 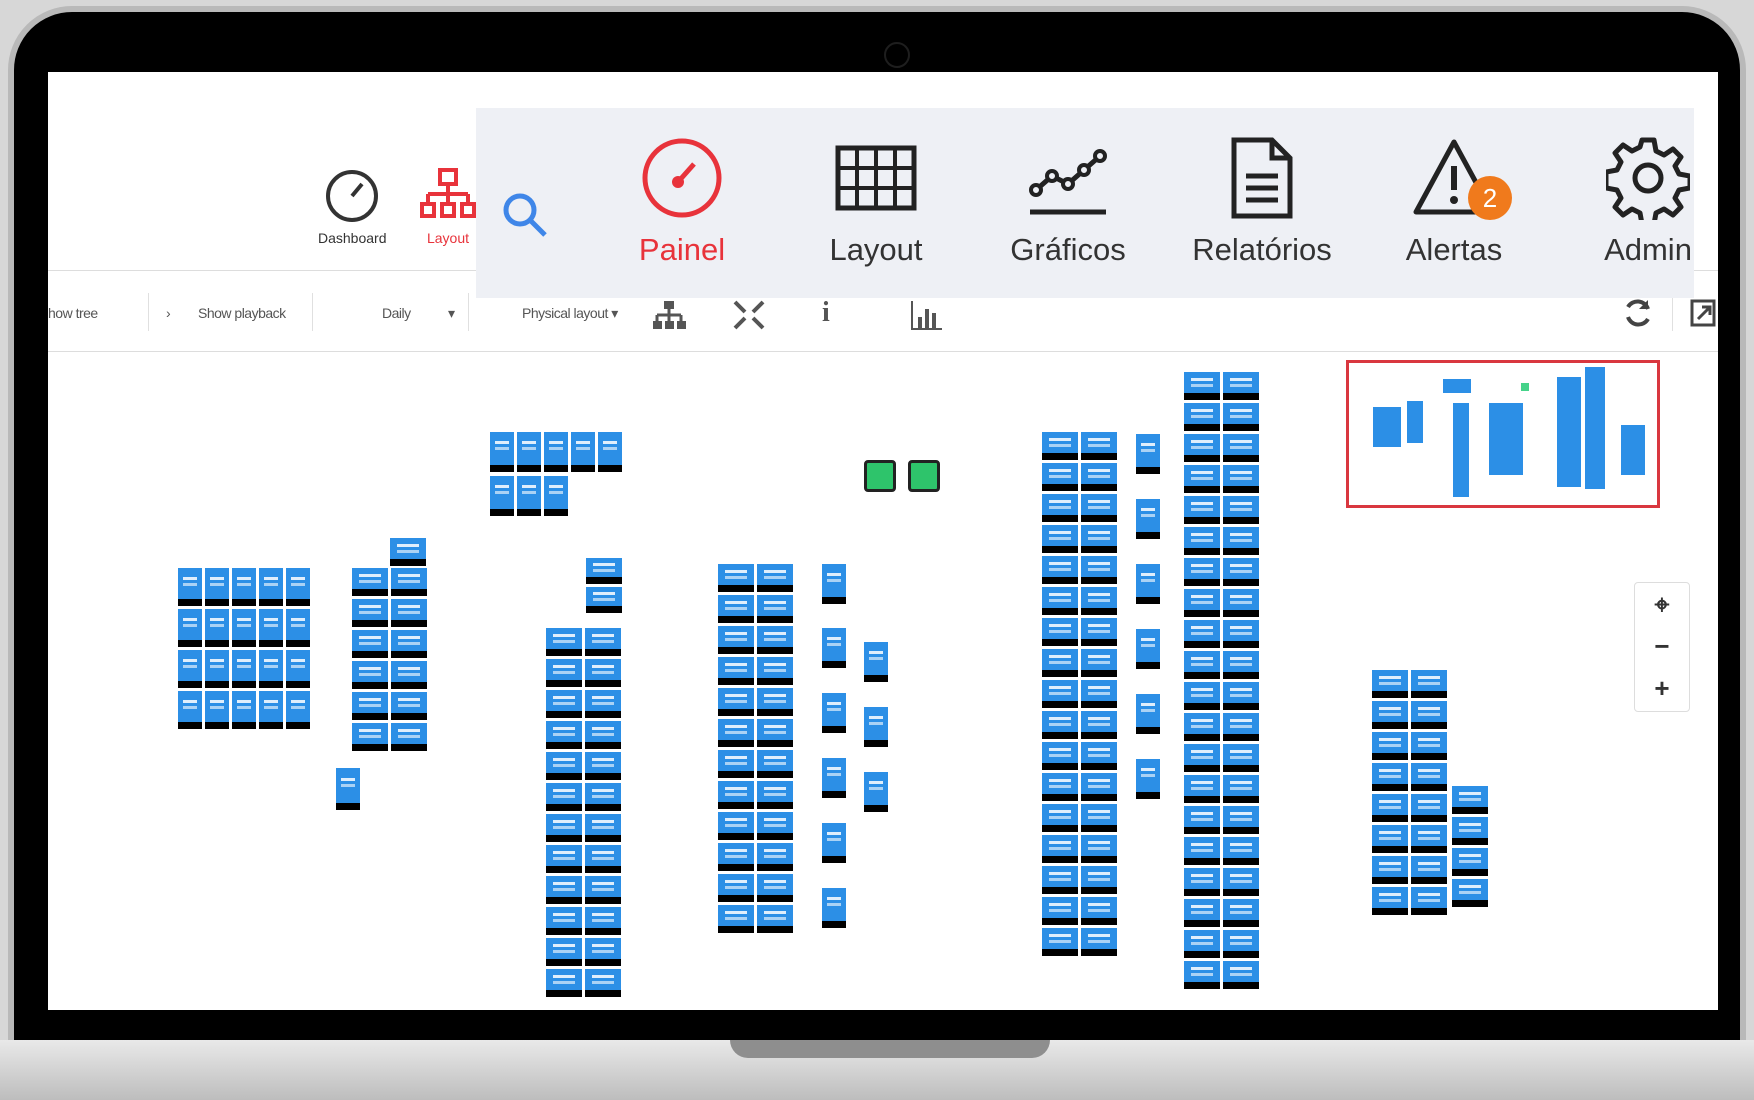 What do you see at coordinates (1638, 202) in the screenshot?
I see `menu-item-admin: Admin` at bounding box center [1638, 202].